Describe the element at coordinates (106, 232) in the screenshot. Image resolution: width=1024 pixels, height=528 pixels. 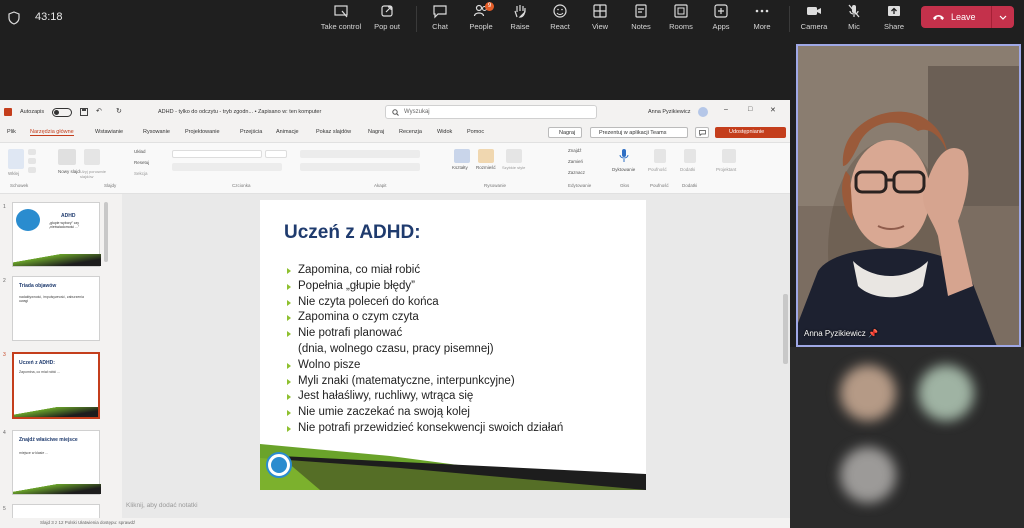
I see `thumbnail-scrollbar` at that location.